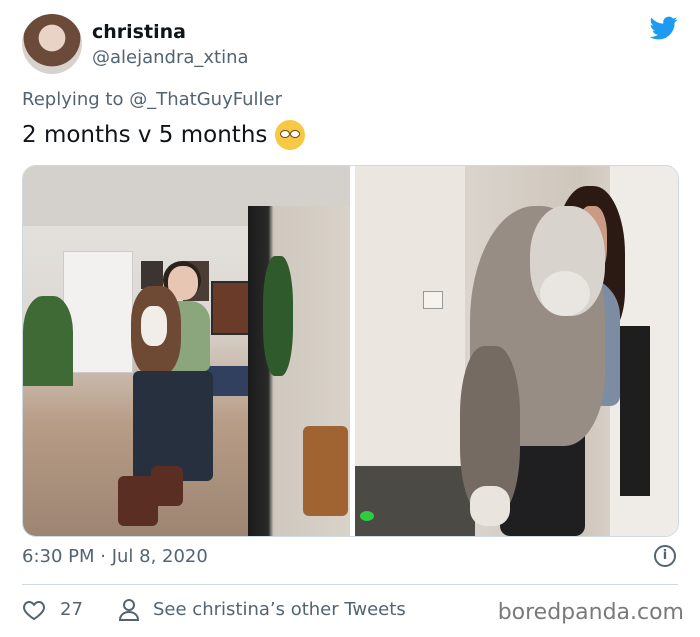  What do you see at coordinates (350, 584) in the screenshot?
I see `divider` at bounding box center [350, 584].